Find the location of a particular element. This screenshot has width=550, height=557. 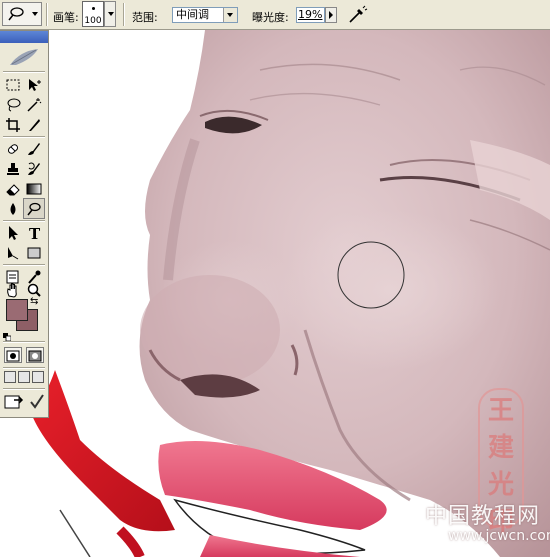

standard-mode-button is located at coordinates (13, 355).